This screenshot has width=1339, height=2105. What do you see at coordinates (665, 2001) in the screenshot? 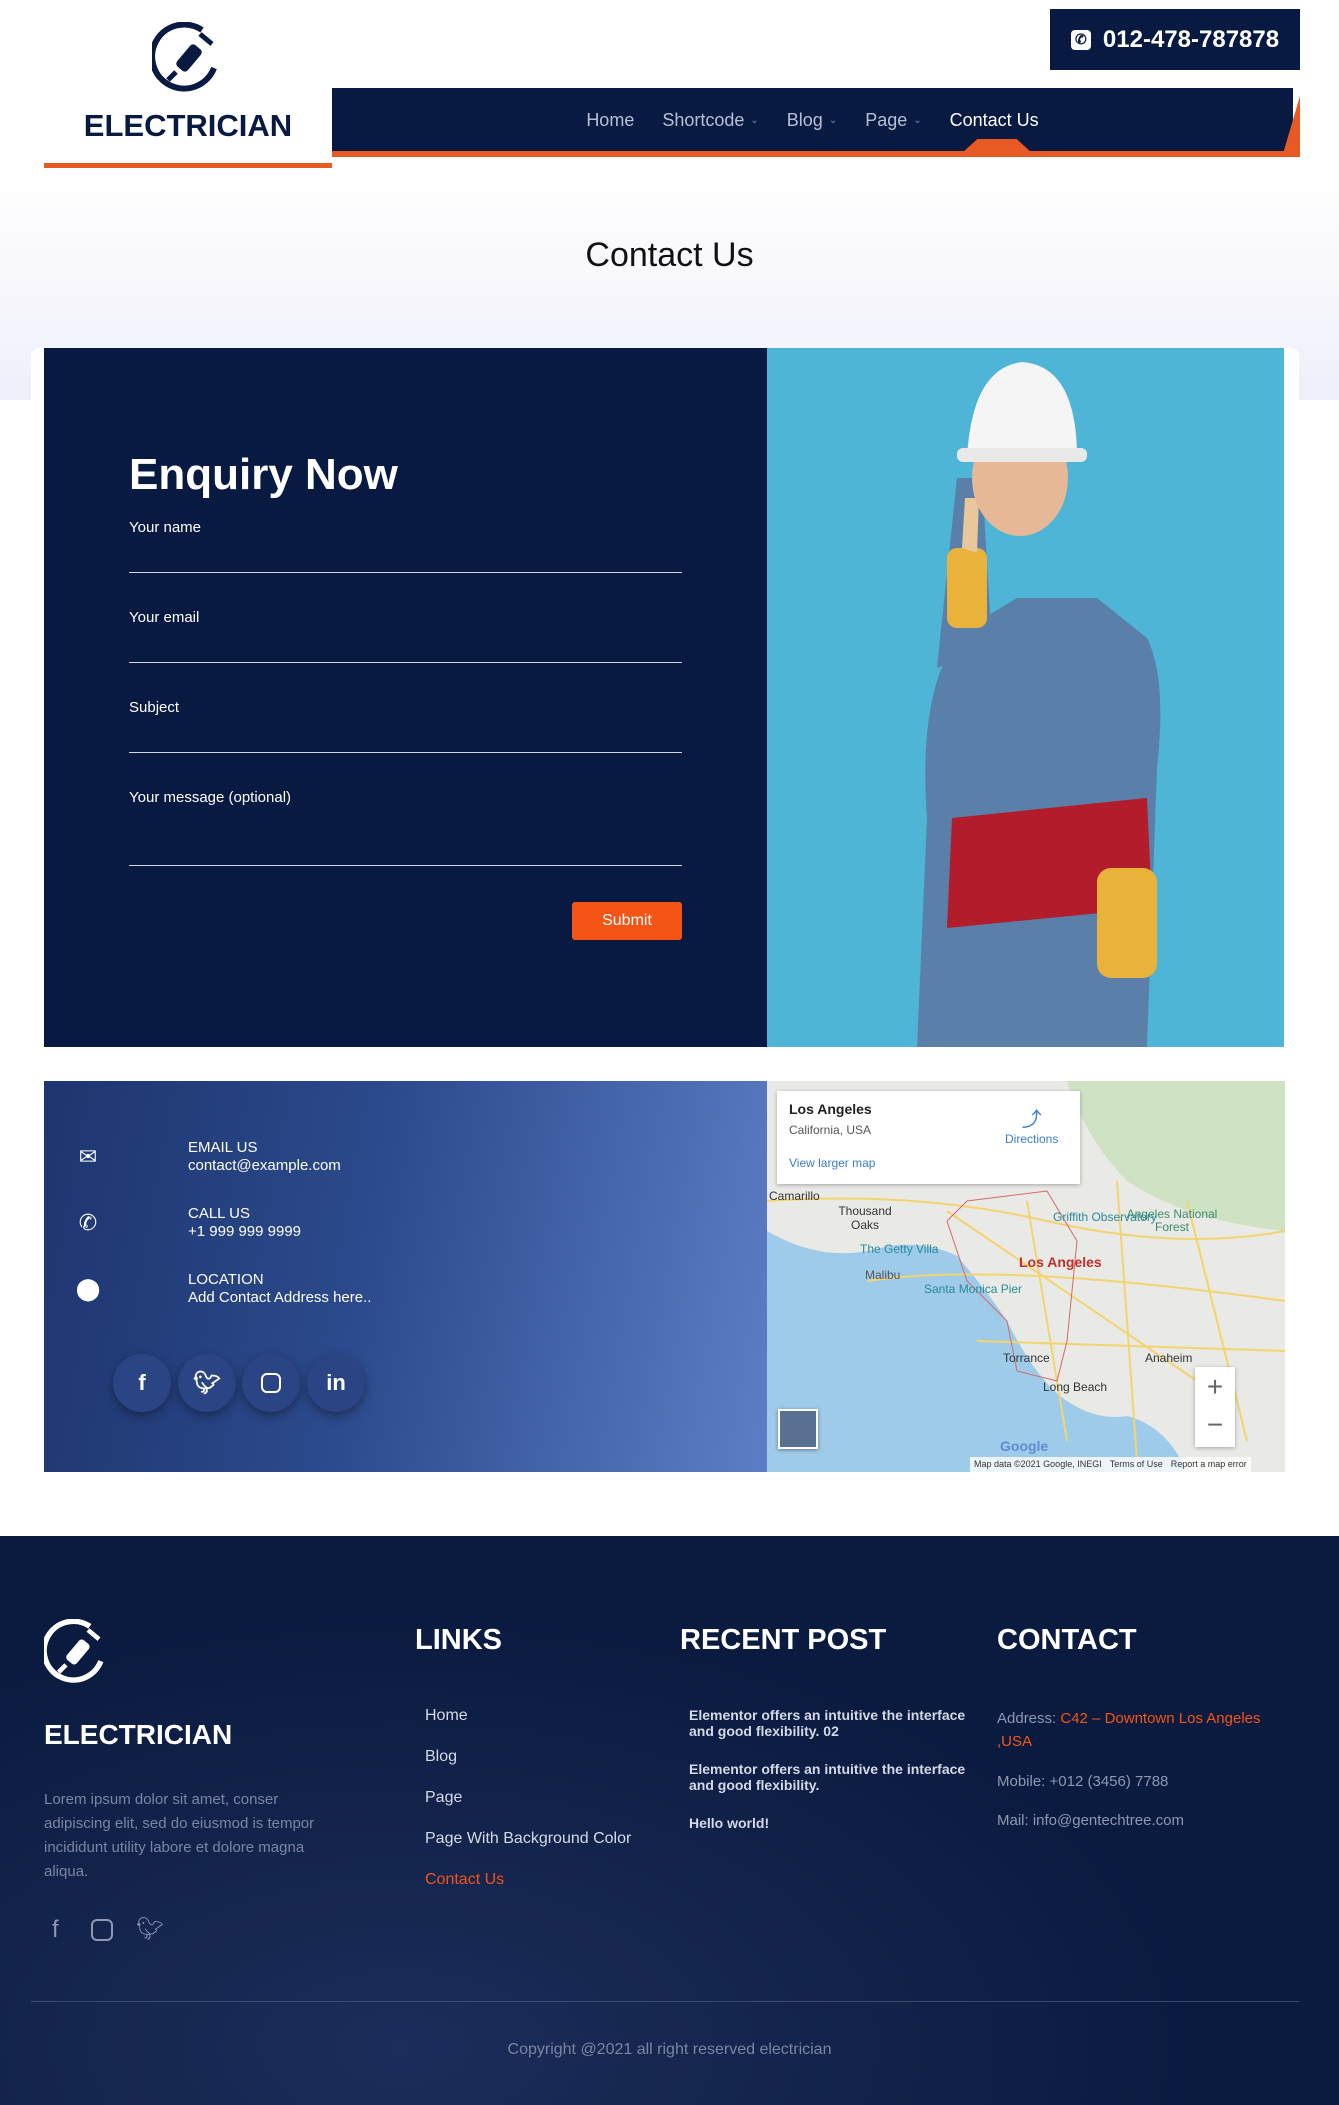
I see `footer-divider` at bounding box center [665, 2001].